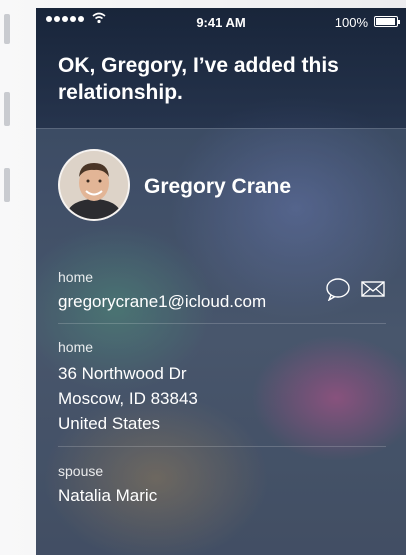 The width and height of the screenshot is (406, 555). What do you see at coordinates (218, 186) in the screenshot?
I see `contact-name: Gregory Crane` at bounding box center [218, 186].